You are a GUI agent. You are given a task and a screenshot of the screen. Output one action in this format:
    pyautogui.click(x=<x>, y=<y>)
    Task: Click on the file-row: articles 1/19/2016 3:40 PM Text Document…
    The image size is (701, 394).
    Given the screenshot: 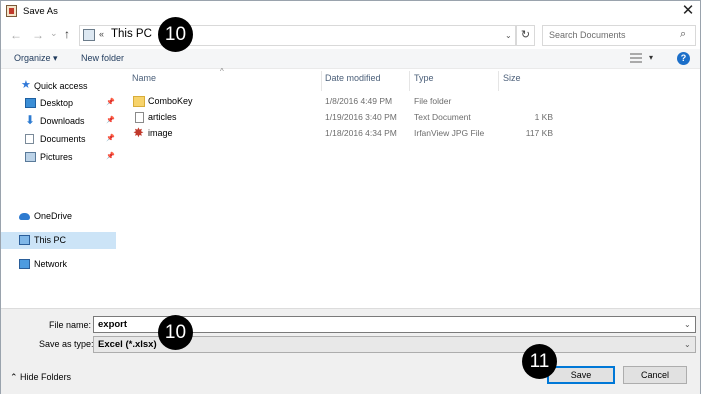 What is the action you would take?
    pyautogui.click(x=349, y=118)
    